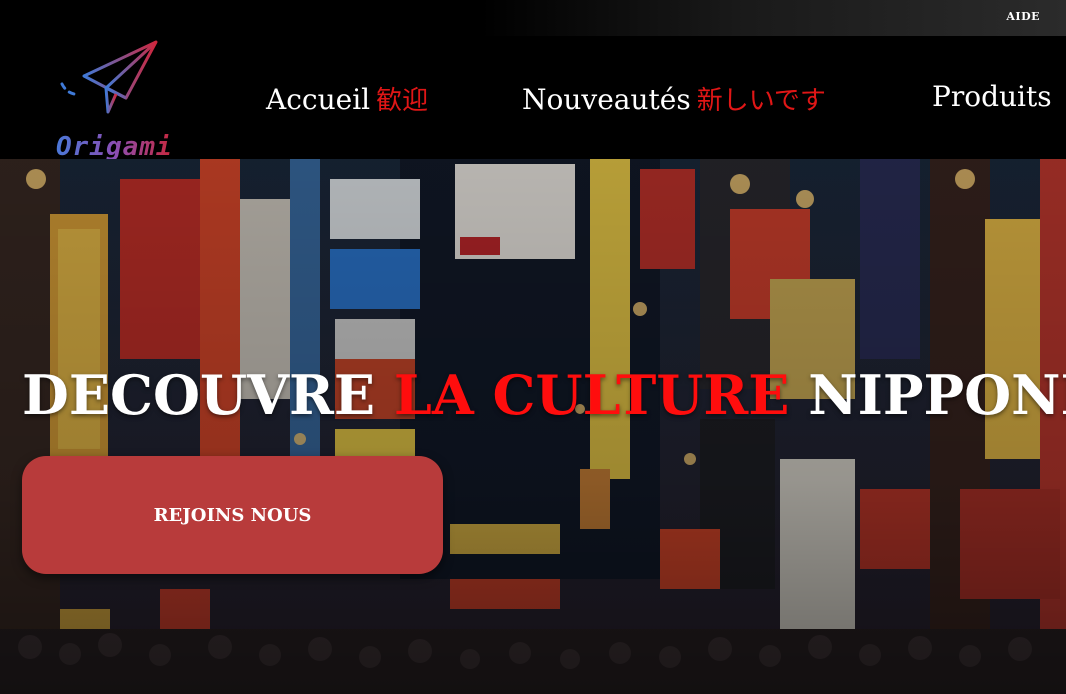 The width and height of the screenshot is (1066, 694). What do you see at coordinates (761, 101) in the screenshot?
I see `nav-item-japanese: 新しいです` at bounding box center [761, 101].